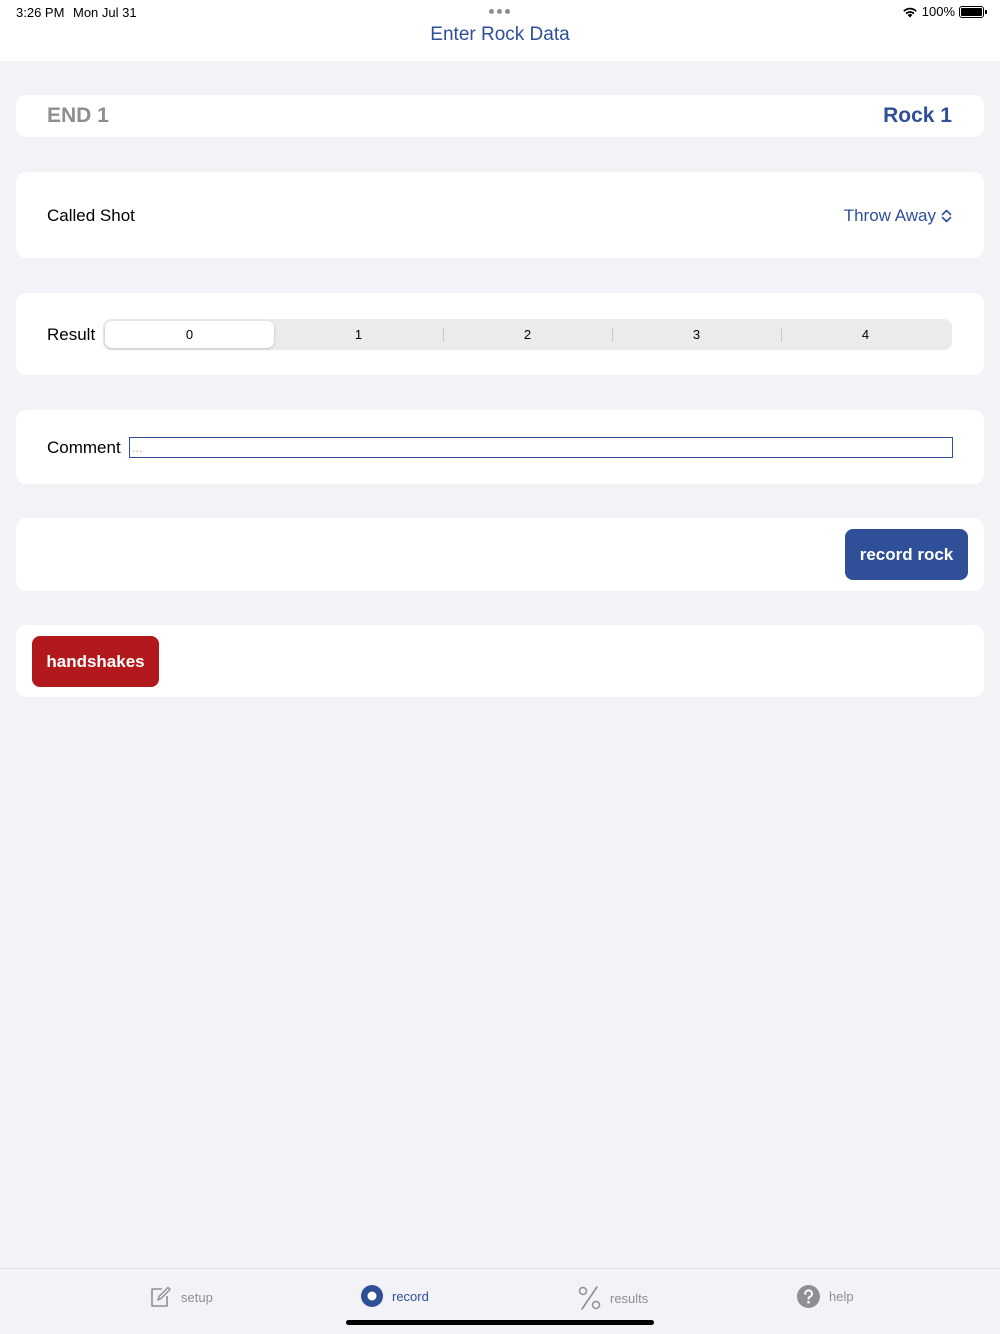 This screenshot has width=1000, height=1334. Describe the element at coordinates (973, 11) in the screenshot. I see `battery-icon` at that location.